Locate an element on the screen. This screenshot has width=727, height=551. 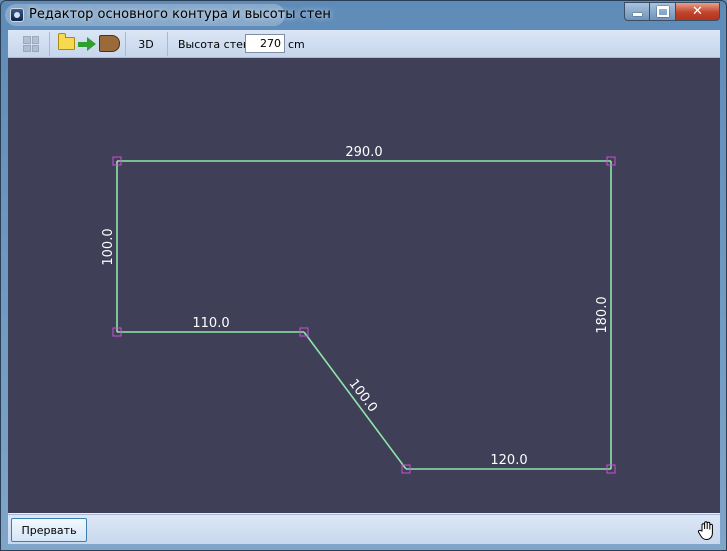
unit-label: cm is located at coordinates (296, 44).